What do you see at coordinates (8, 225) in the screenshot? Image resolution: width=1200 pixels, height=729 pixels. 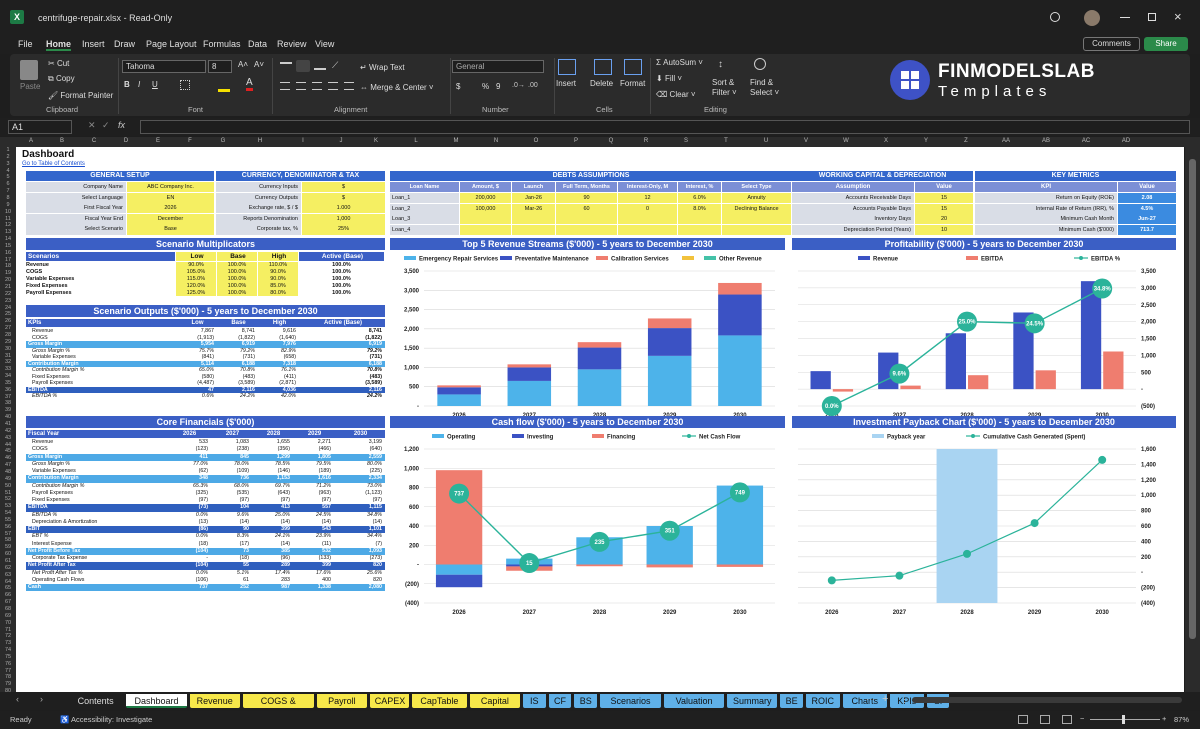 I see `row-number: 12` at bounding box center [8, 225].